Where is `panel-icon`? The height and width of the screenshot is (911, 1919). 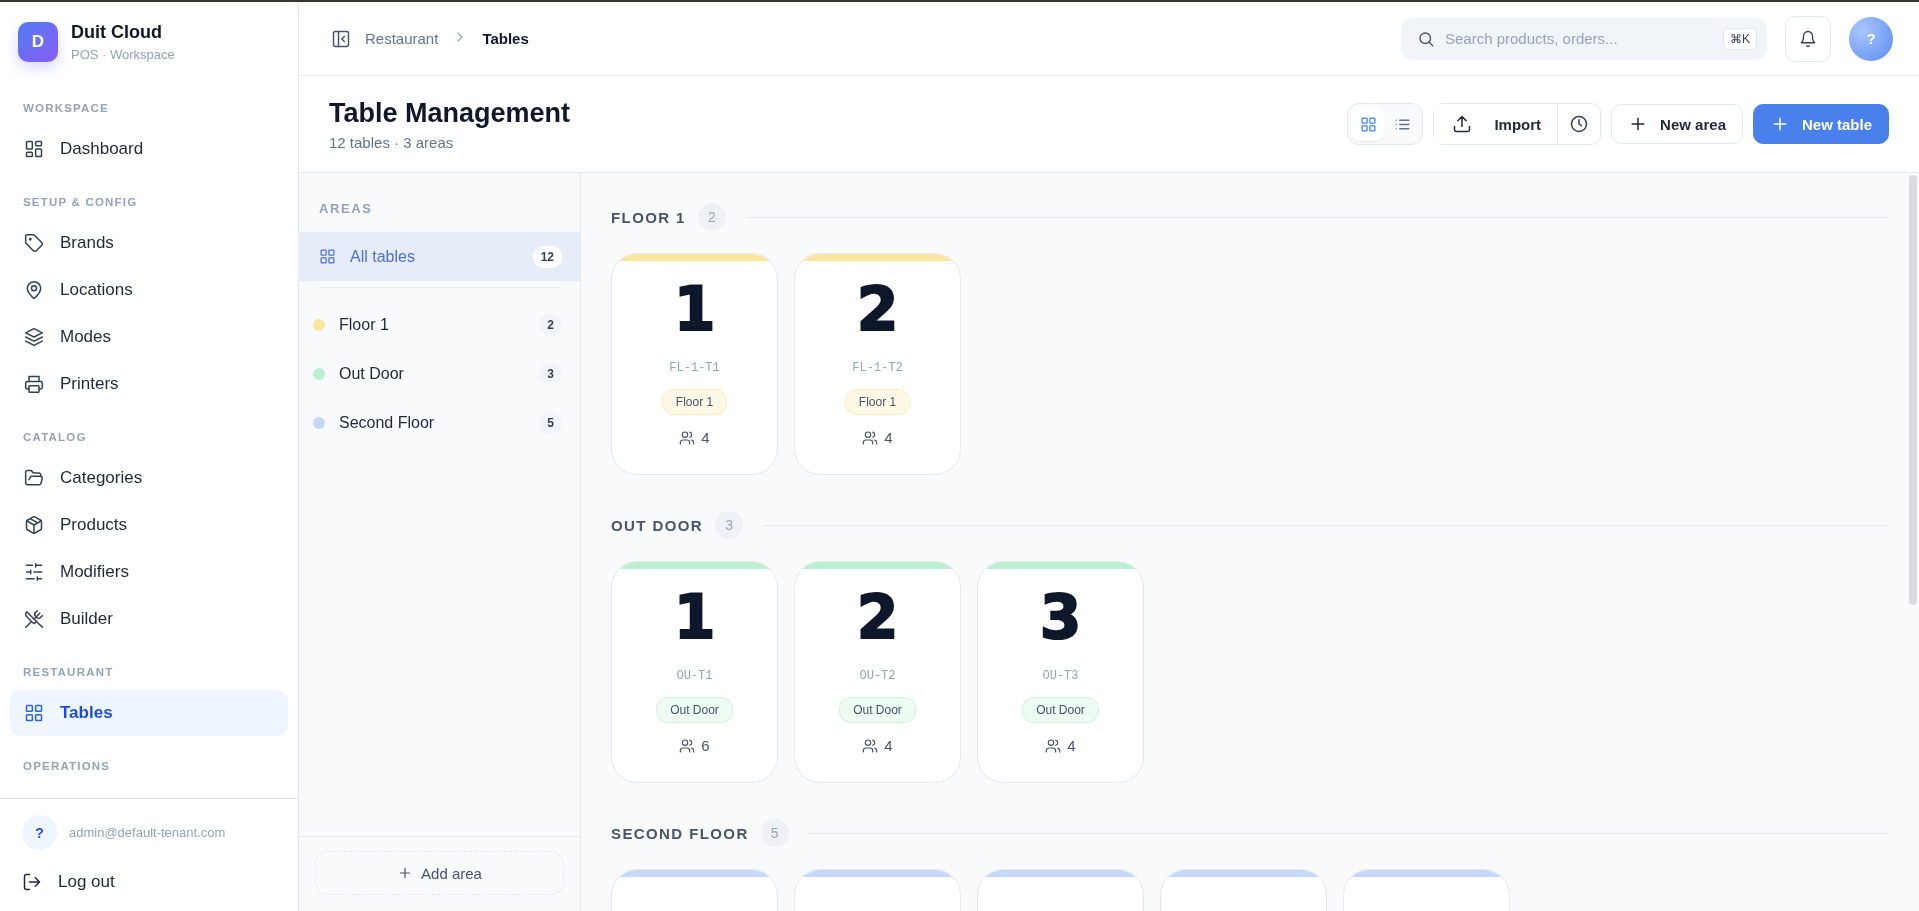
panel-icon is located at coordinates (341, 38).